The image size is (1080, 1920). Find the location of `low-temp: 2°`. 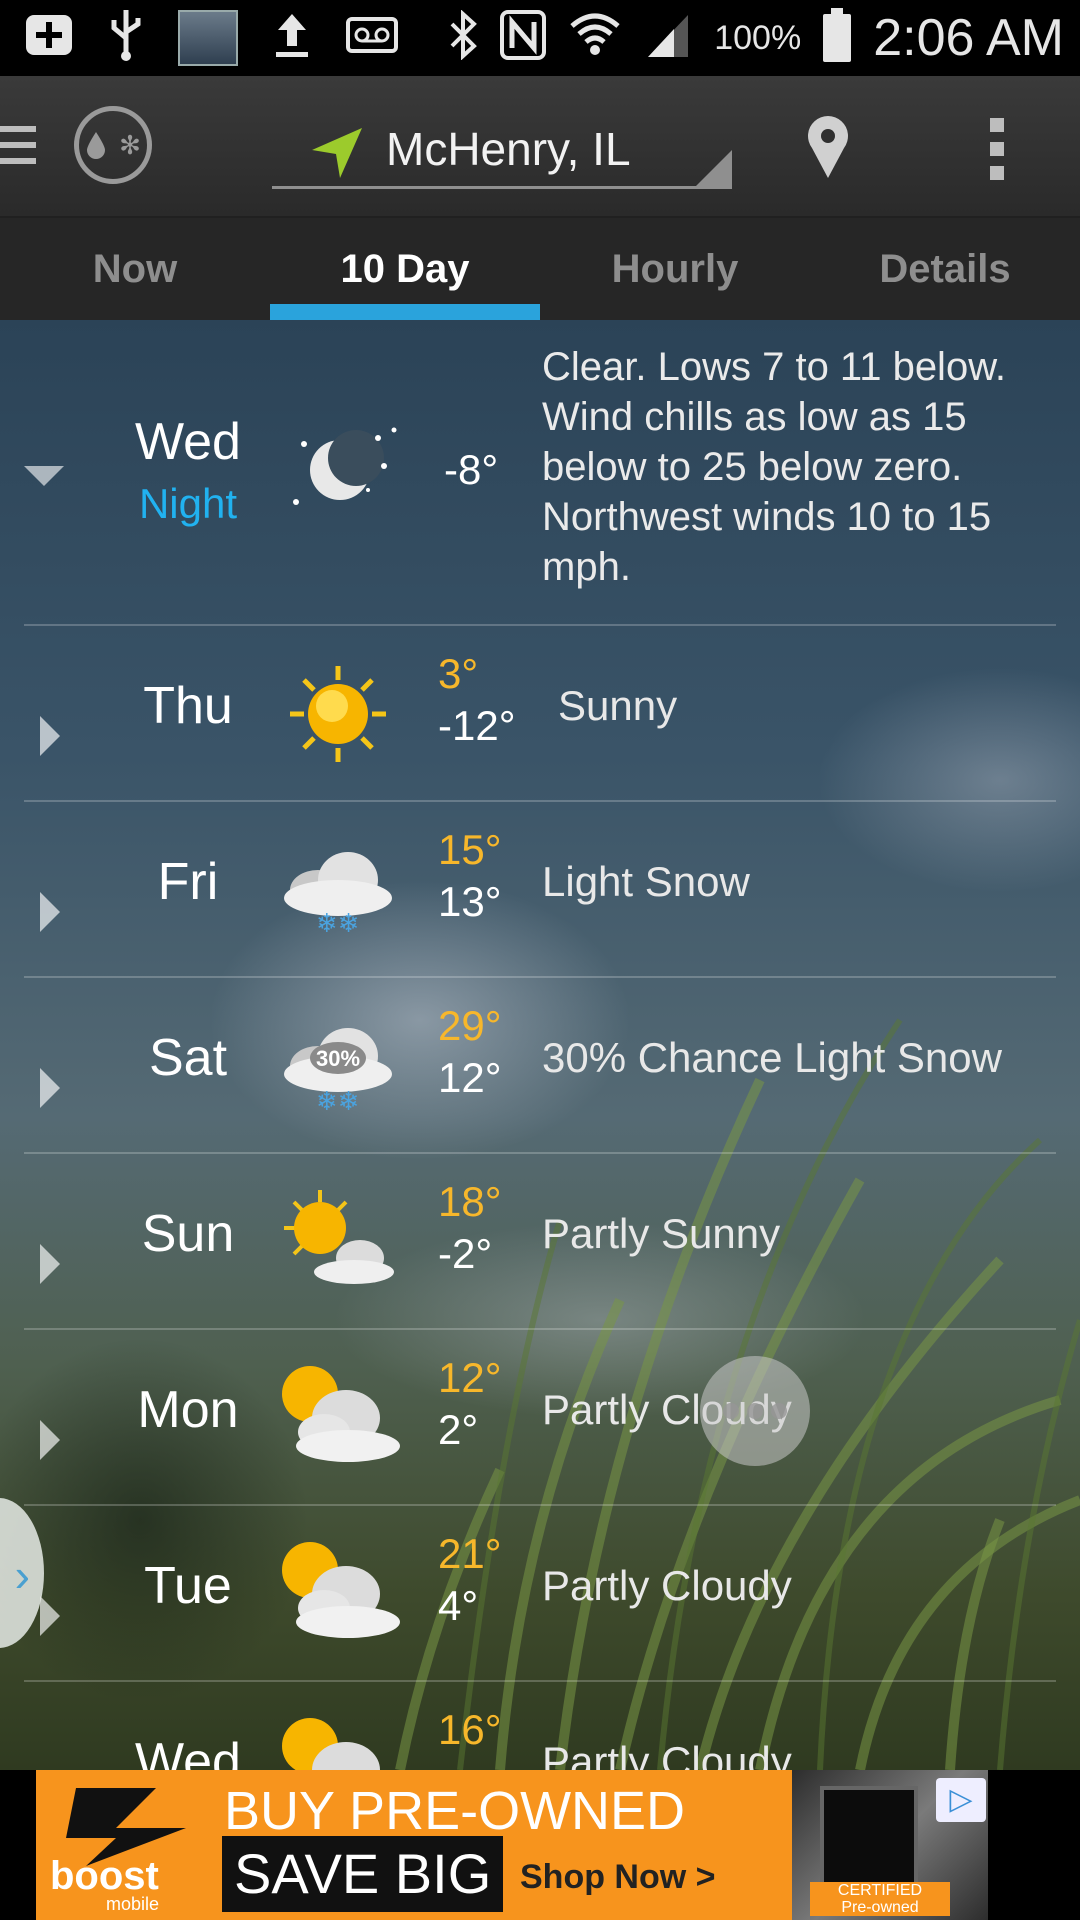

low-temp: 2° is located at coordinates (458, 1429).